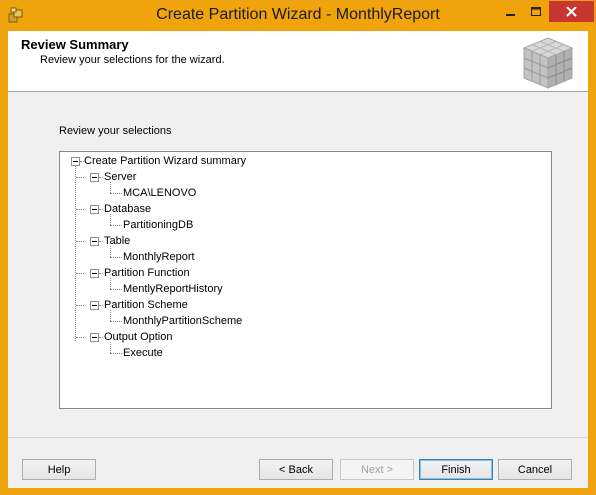 Image resolution: width=596 pixels, height=495 pixels. What do you see at coordinates (146, 305) in the screenshot?
I see `tree-item-partition-scheme: Partition Scheme` at bounding box center [146, 305].